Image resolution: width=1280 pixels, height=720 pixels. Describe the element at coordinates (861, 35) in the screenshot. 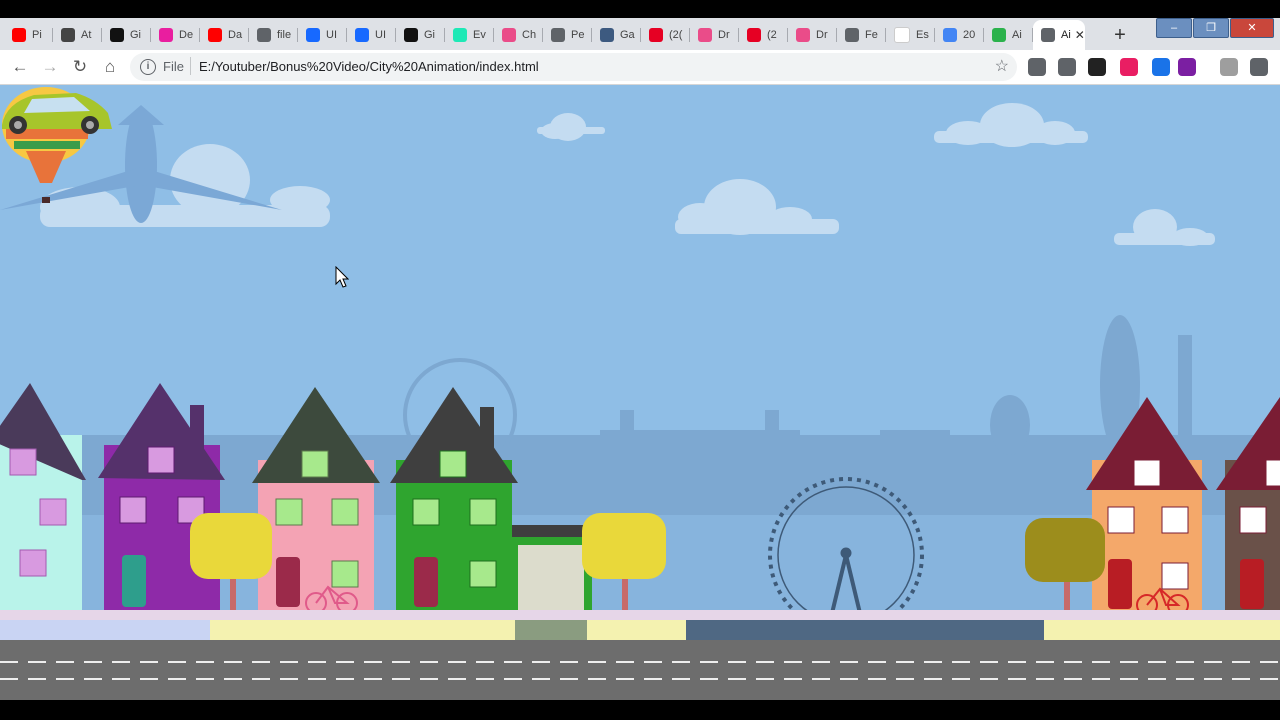

I see `browser-tab: Fe` at that location.